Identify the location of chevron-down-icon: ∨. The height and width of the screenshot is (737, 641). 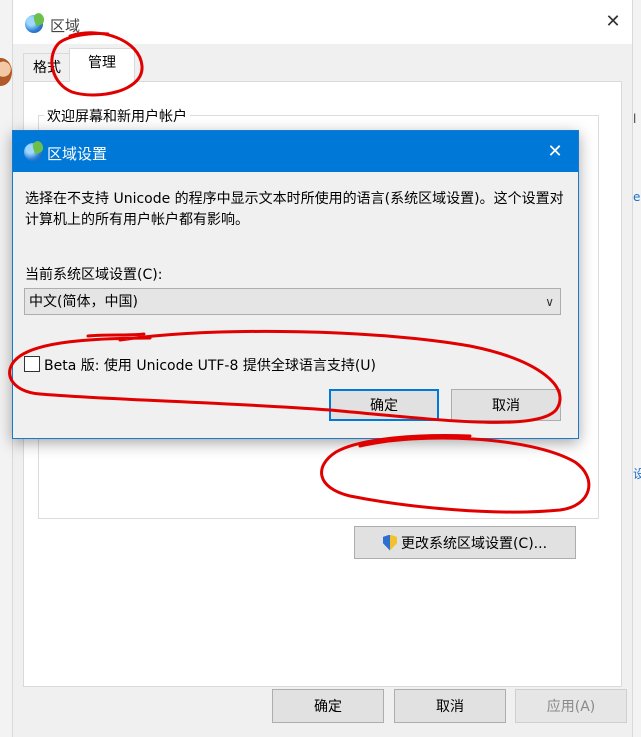
(549, 302).